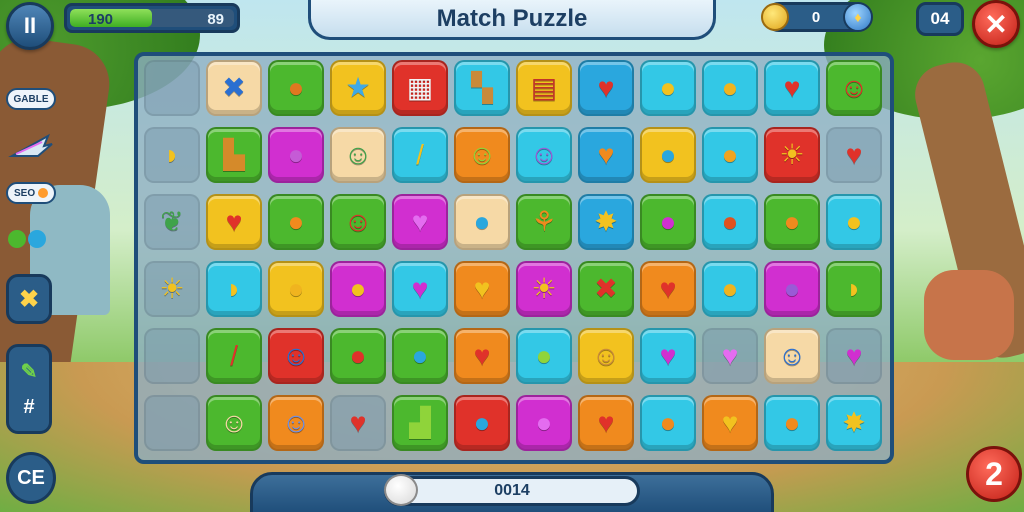  I want to click on board-tile: ⚘, so click(544, 222).